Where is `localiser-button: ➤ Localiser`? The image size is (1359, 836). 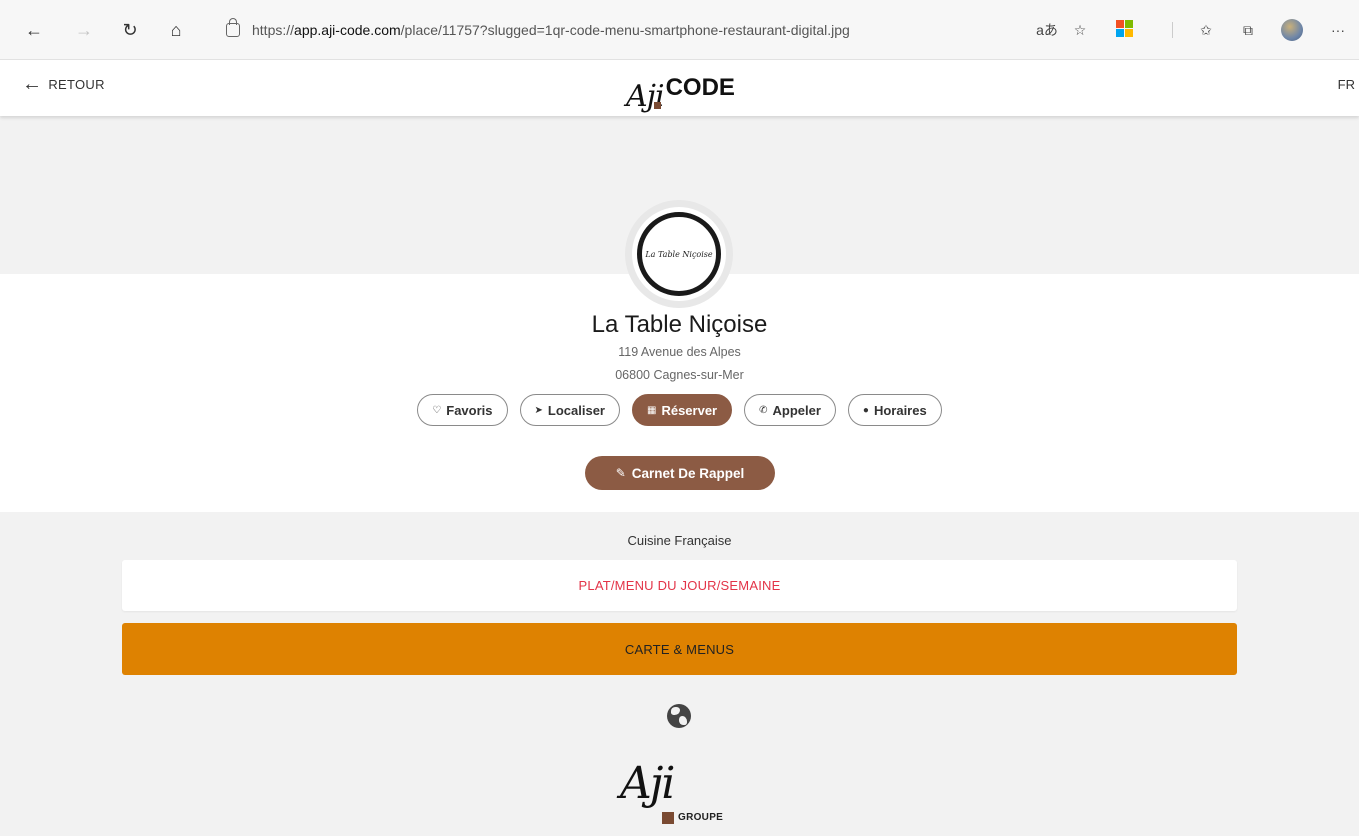
localiser-button: ➤ Localiser is located at coordinates (569, 410).